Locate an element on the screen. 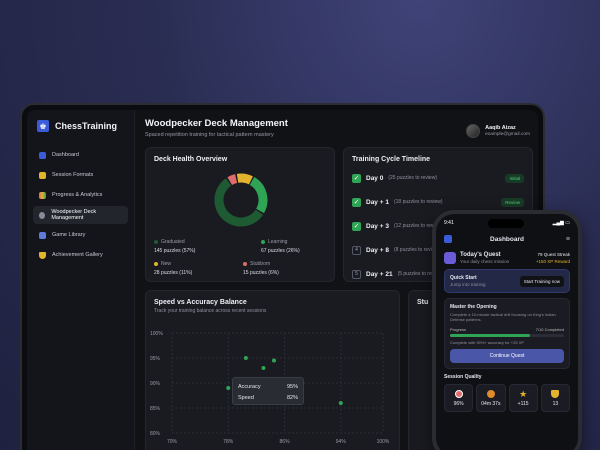  timeline-day: Day + 1 is located at coordinates (377, 202).